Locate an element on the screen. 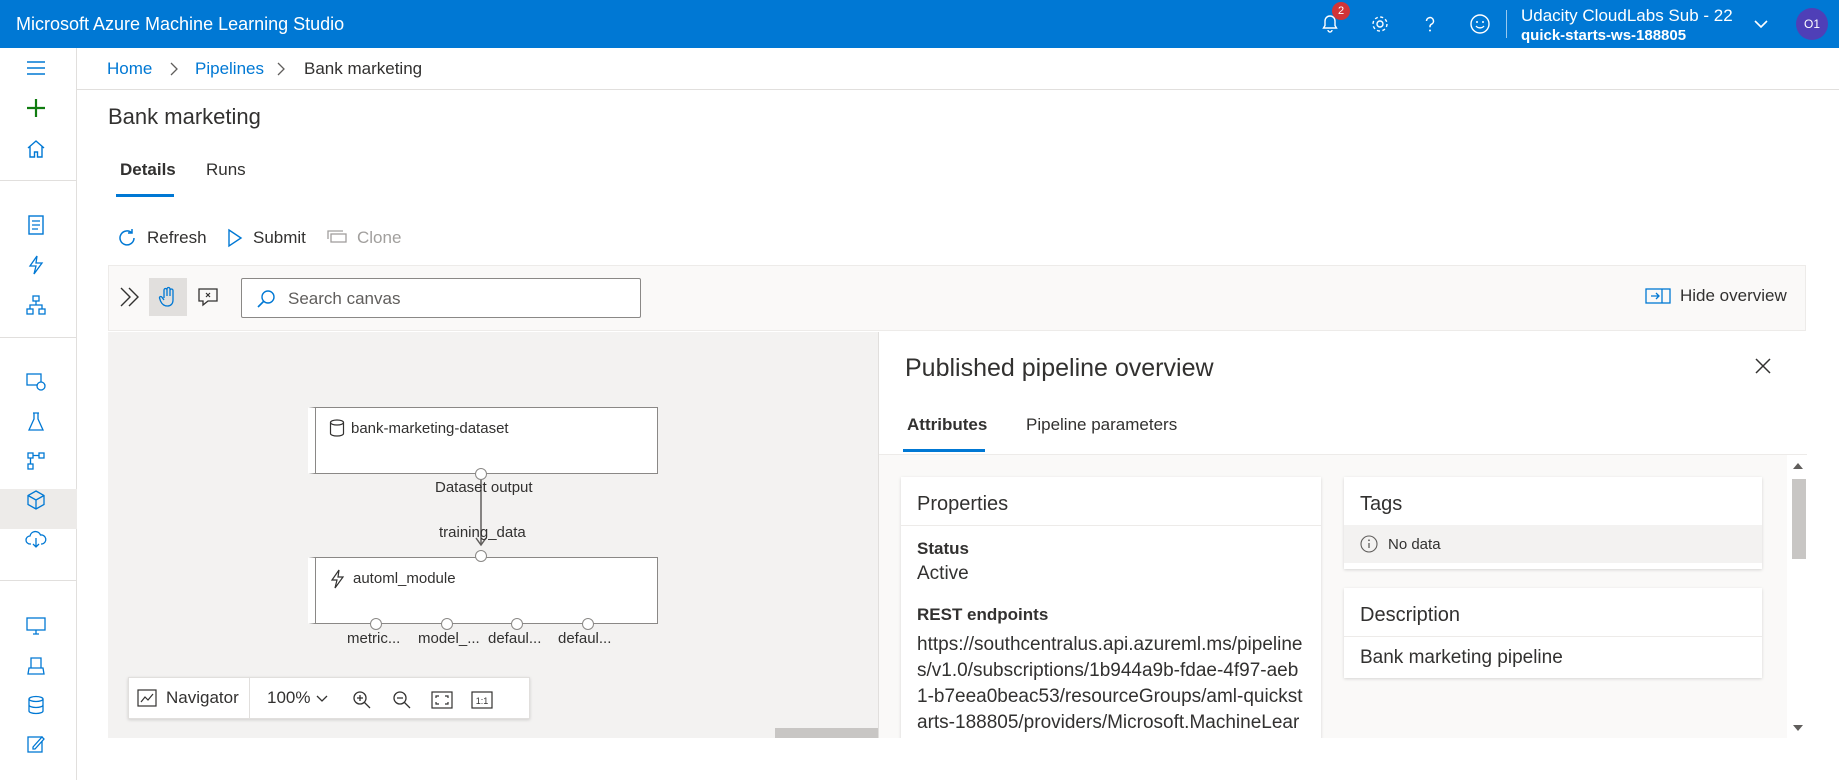  description-card: Description Bank marketing pipeline is located at coordinates (1553, 633).